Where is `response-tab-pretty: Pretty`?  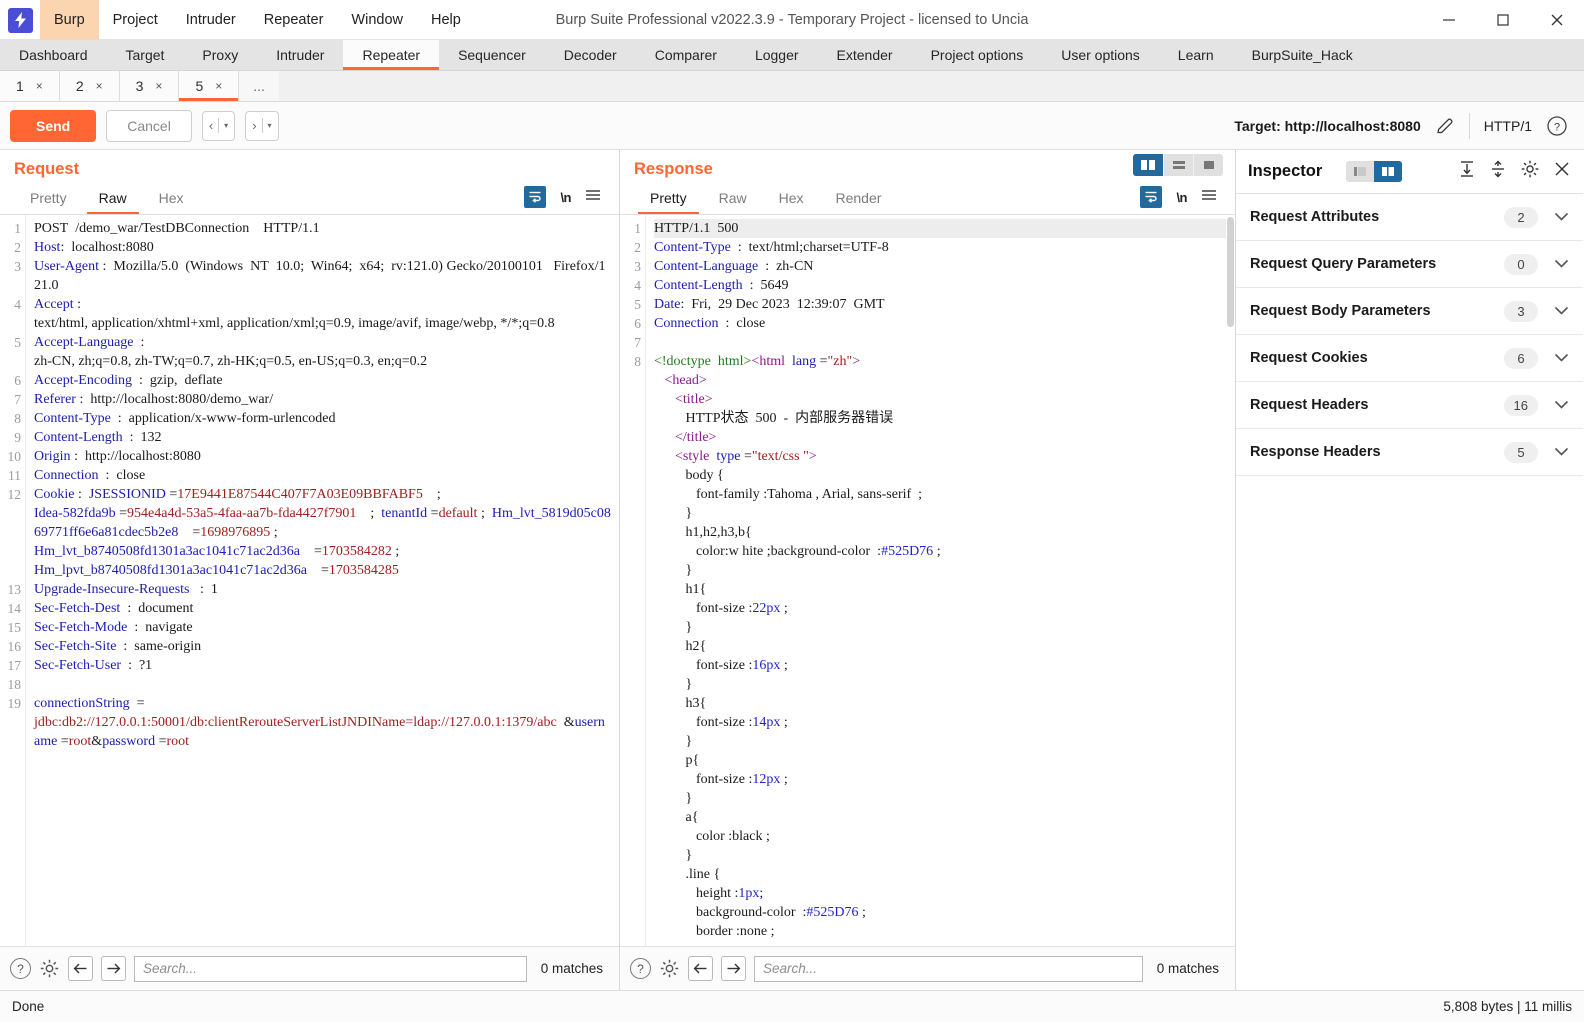 response-tab-pretty: Pretty is located at coordinates (668, 198).